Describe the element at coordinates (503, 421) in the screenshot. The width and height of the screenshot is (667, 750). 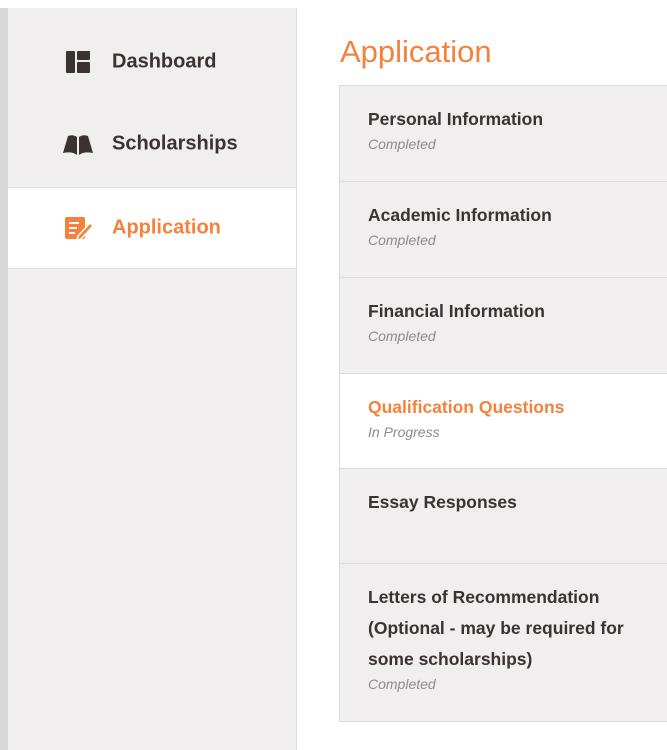
I see `step-qualification-questions: Qualification Questions In Progress` at that location.